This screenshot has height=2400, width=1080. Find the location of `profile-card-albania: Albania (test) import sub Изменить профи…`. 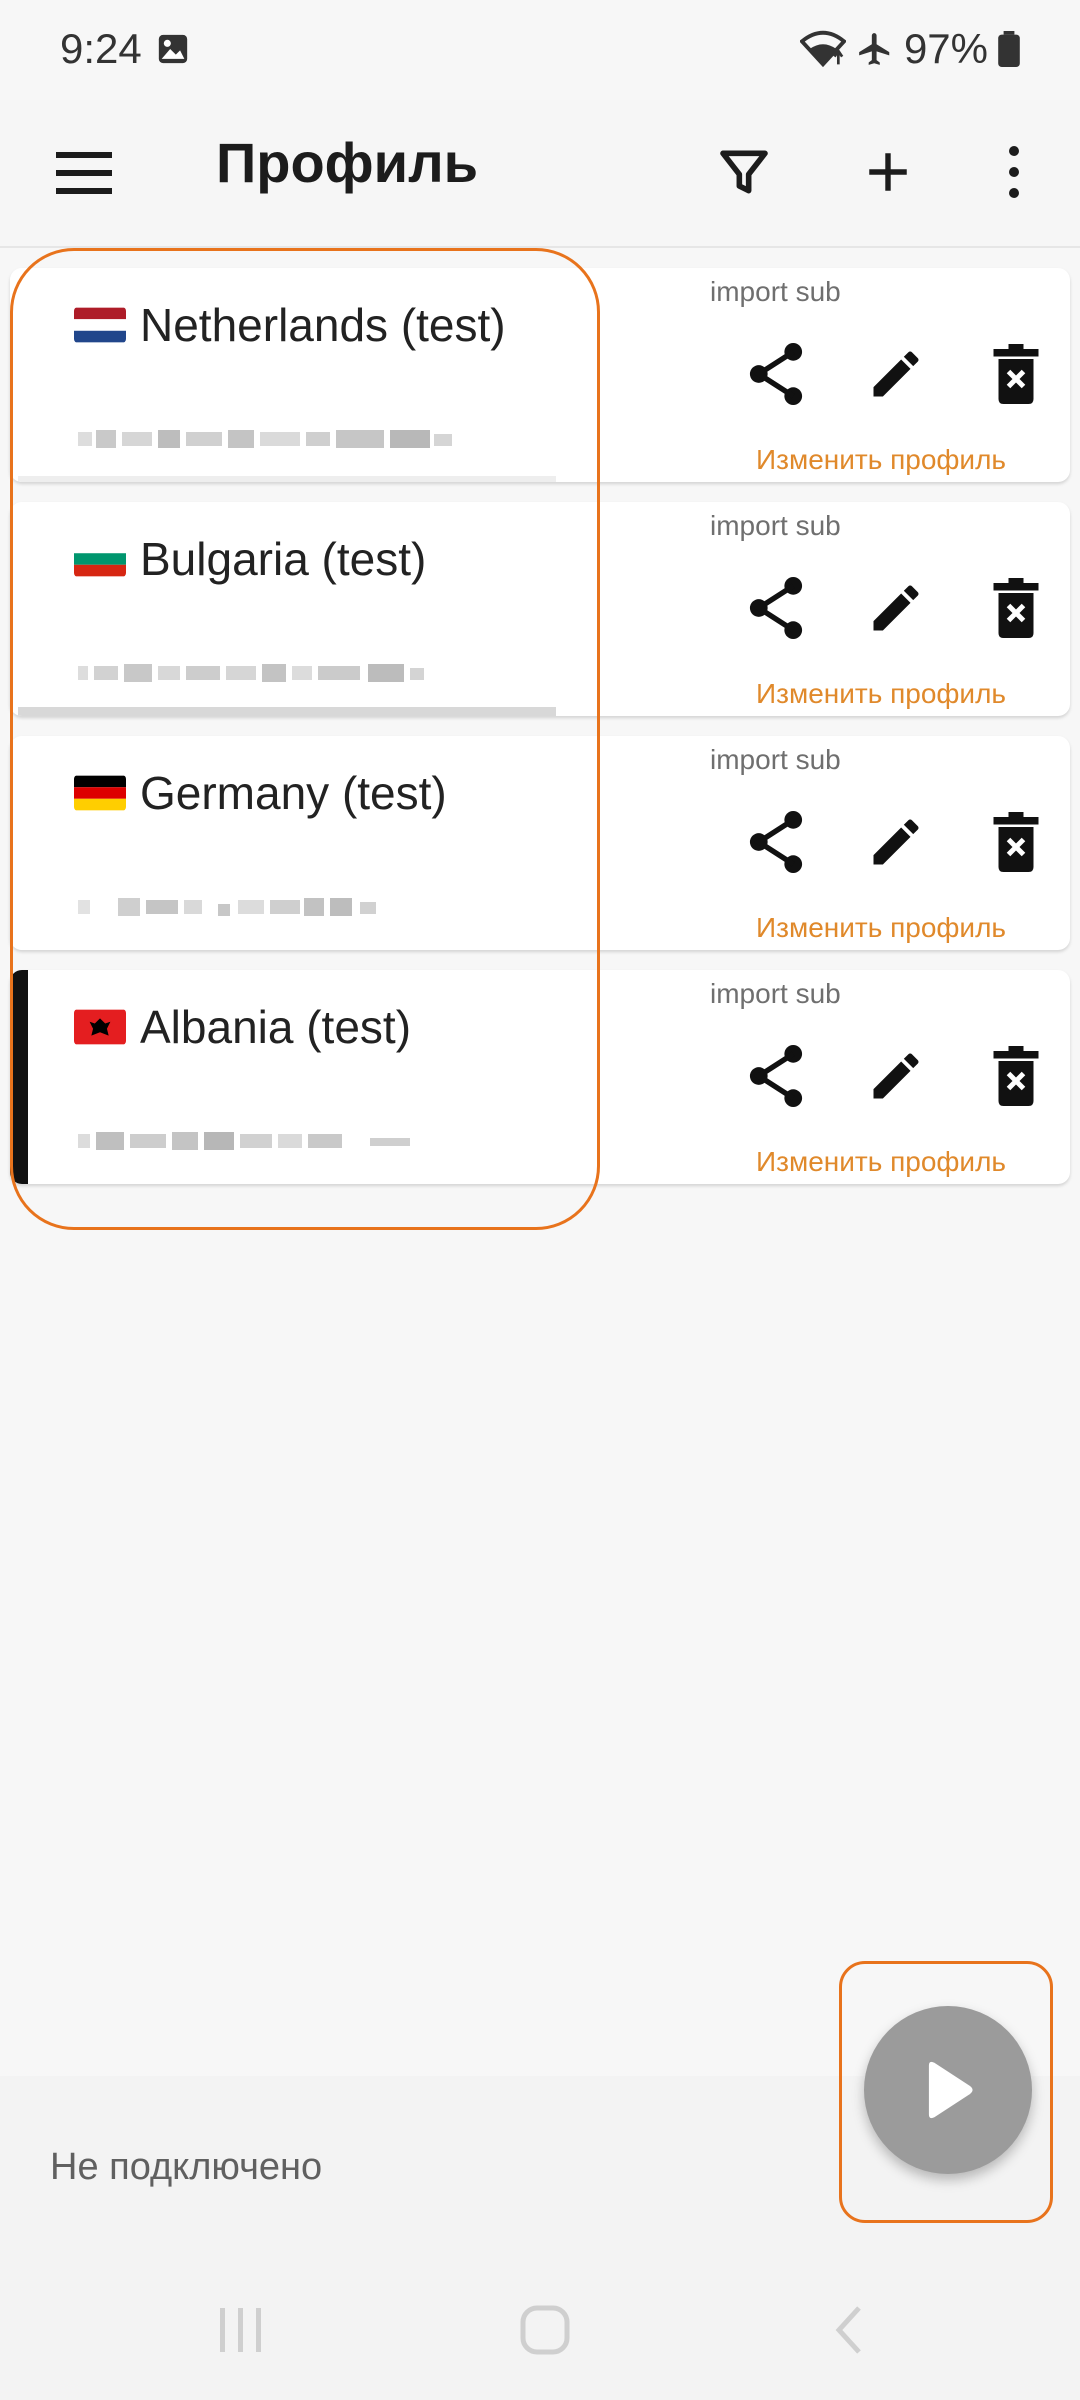

profile-card-albania: Albania (test) import sub Изменить профи… is located at coordinates (540, 1077).